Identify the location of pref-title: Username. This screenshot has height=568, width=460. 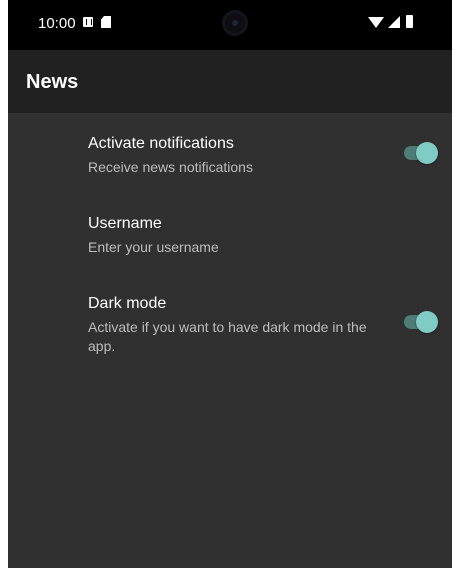
(125, 223).